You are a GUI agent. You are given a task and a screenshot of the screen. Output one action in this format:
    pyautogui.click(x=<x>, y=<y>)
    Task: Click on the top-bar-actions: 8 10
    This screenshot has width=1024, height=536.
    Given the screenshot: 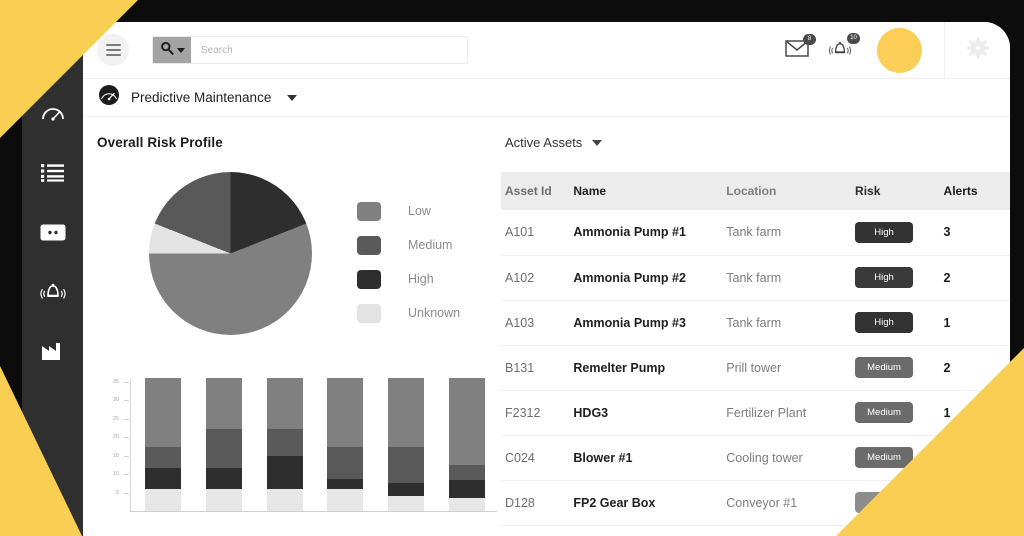 What is the action you would take?
    pyautogui.click(x=897, y=50)
    